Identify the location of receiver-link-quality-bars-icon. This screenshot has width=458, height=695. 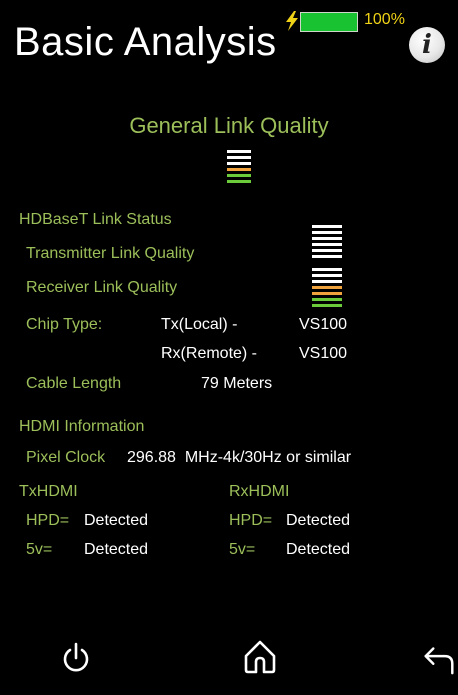
(327, 290).